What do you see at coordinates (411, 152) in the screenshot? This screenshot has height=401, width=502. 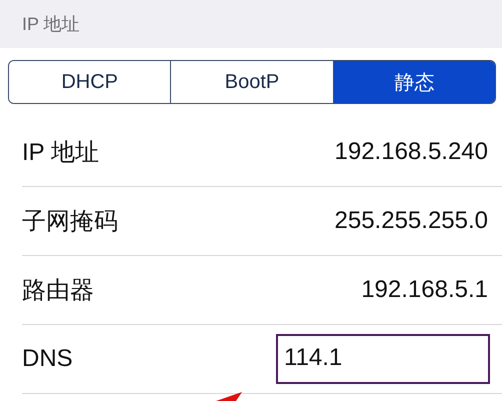 I see `row-value: 192.168.5.240` at bounding box center [411, 152].